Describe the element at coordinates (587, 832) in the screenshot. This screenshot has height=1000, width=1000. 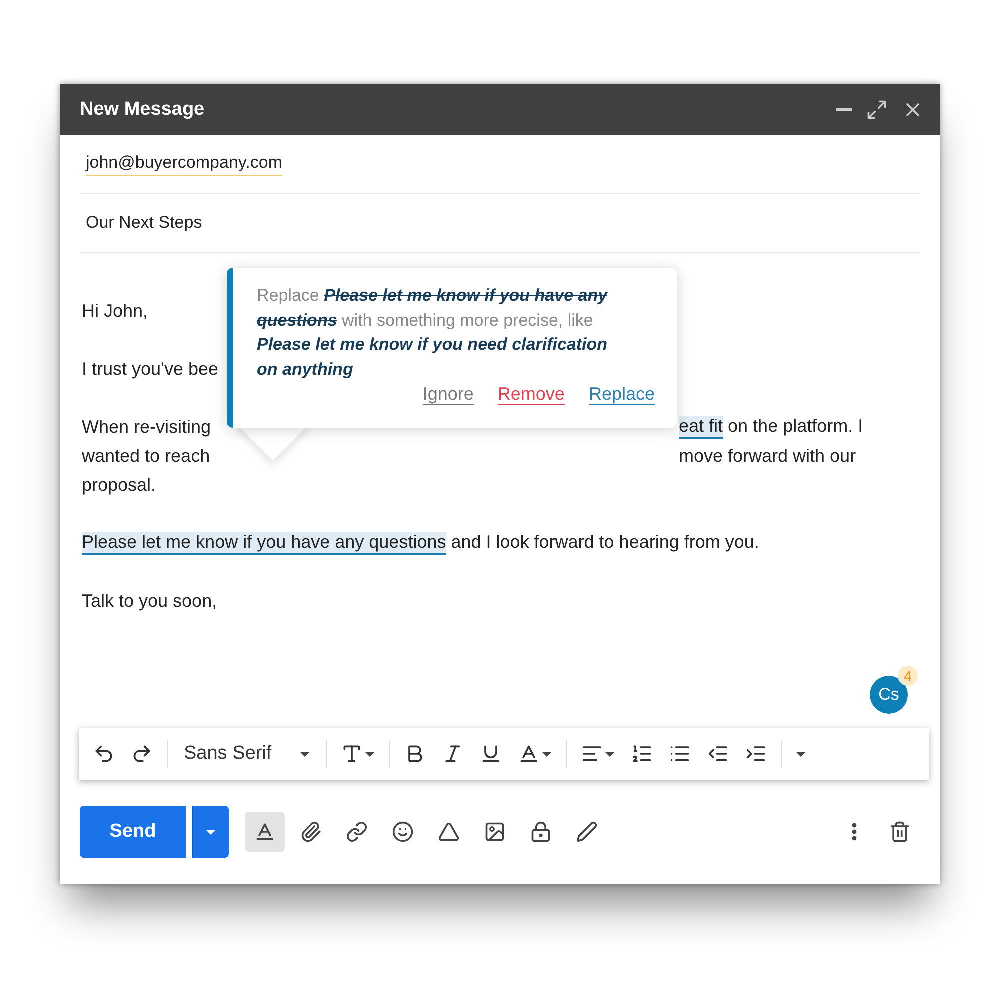
I see `pen-icon` at that location.